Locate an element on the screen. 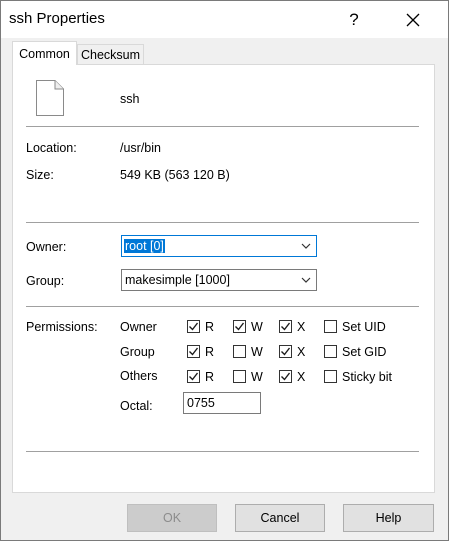  owner-write-checkbox is located at coordinates (239, 326).